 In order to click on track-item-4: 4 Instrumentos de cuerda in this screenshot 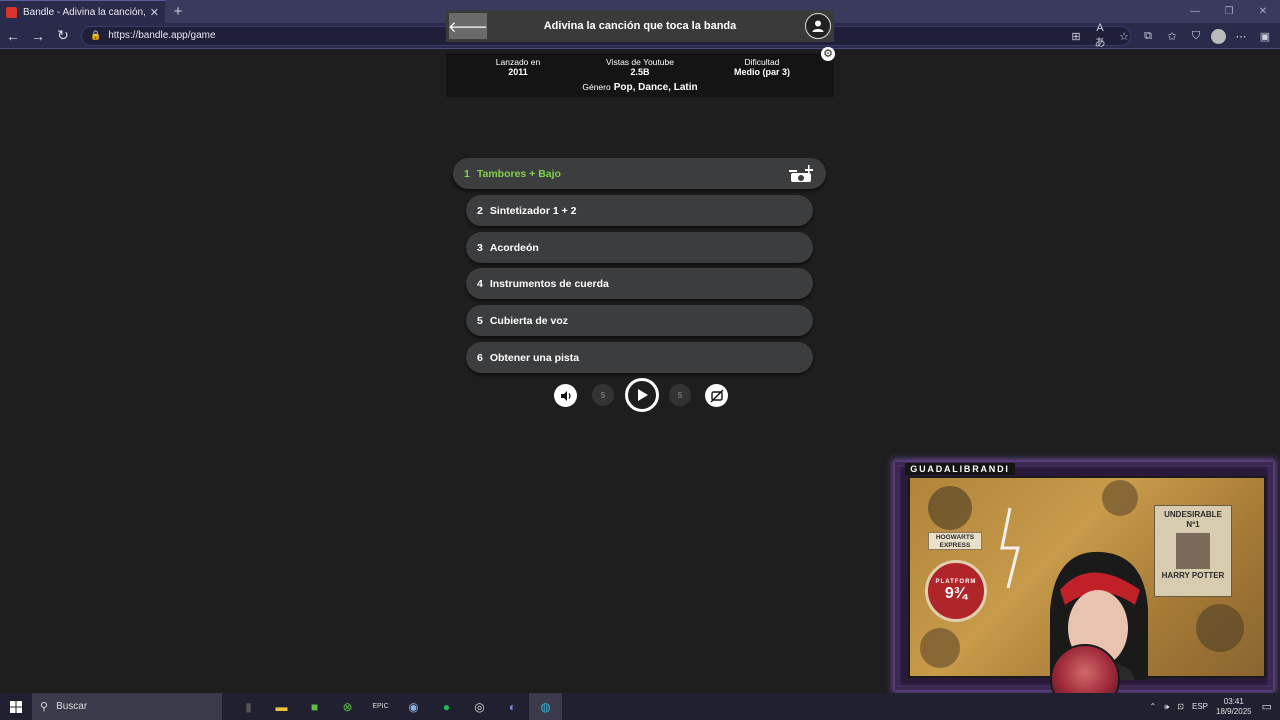, I will do `click(639, 283)`.